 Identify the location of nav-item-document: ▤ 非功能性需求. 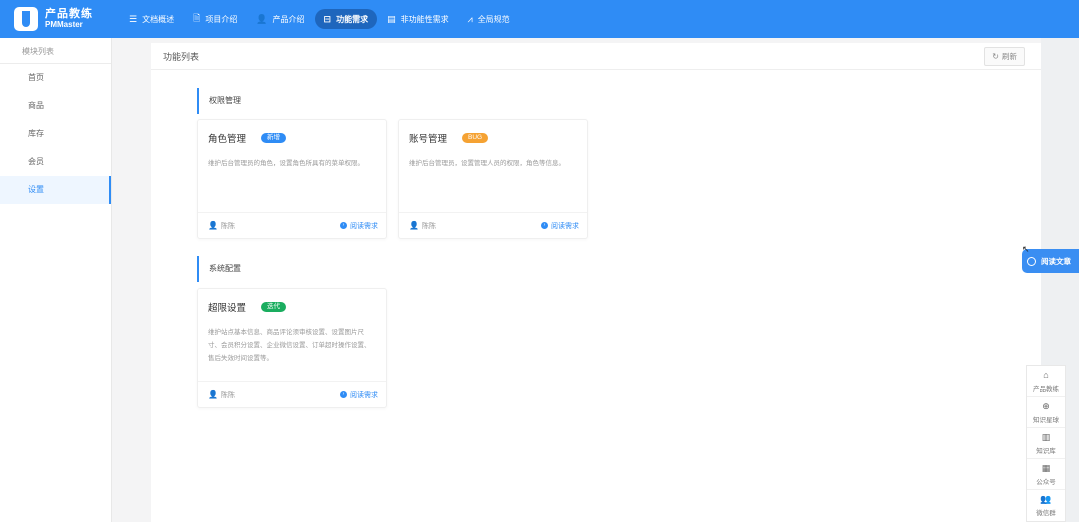
(418, 19).